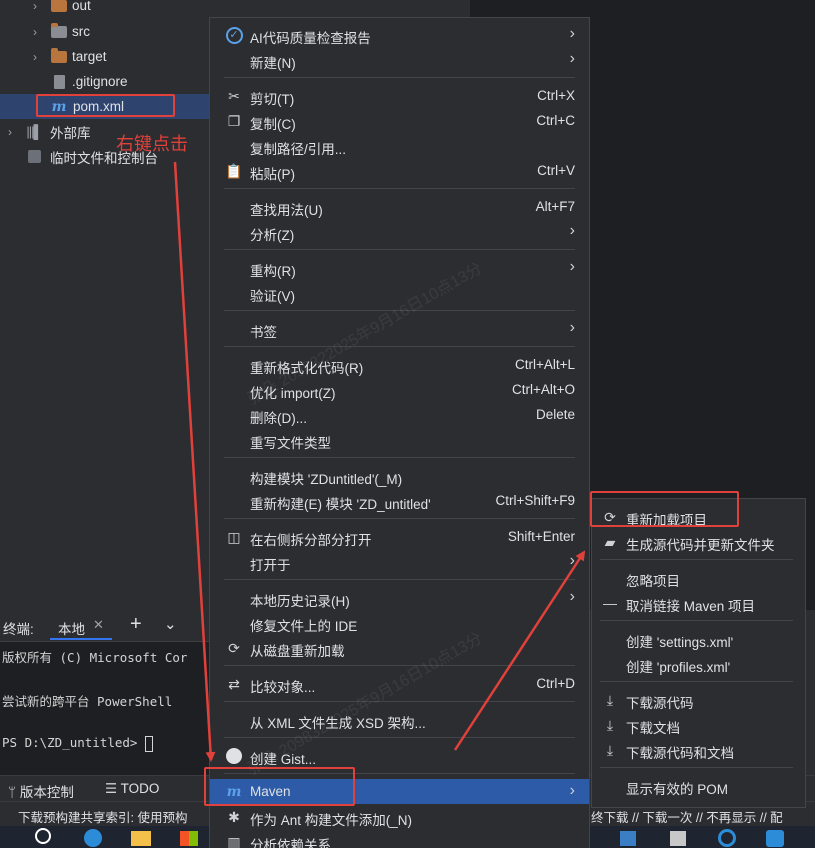  I want to click on submenu-item-1: ▰ 生成源代码并更新文件夹, so click(698, 541).